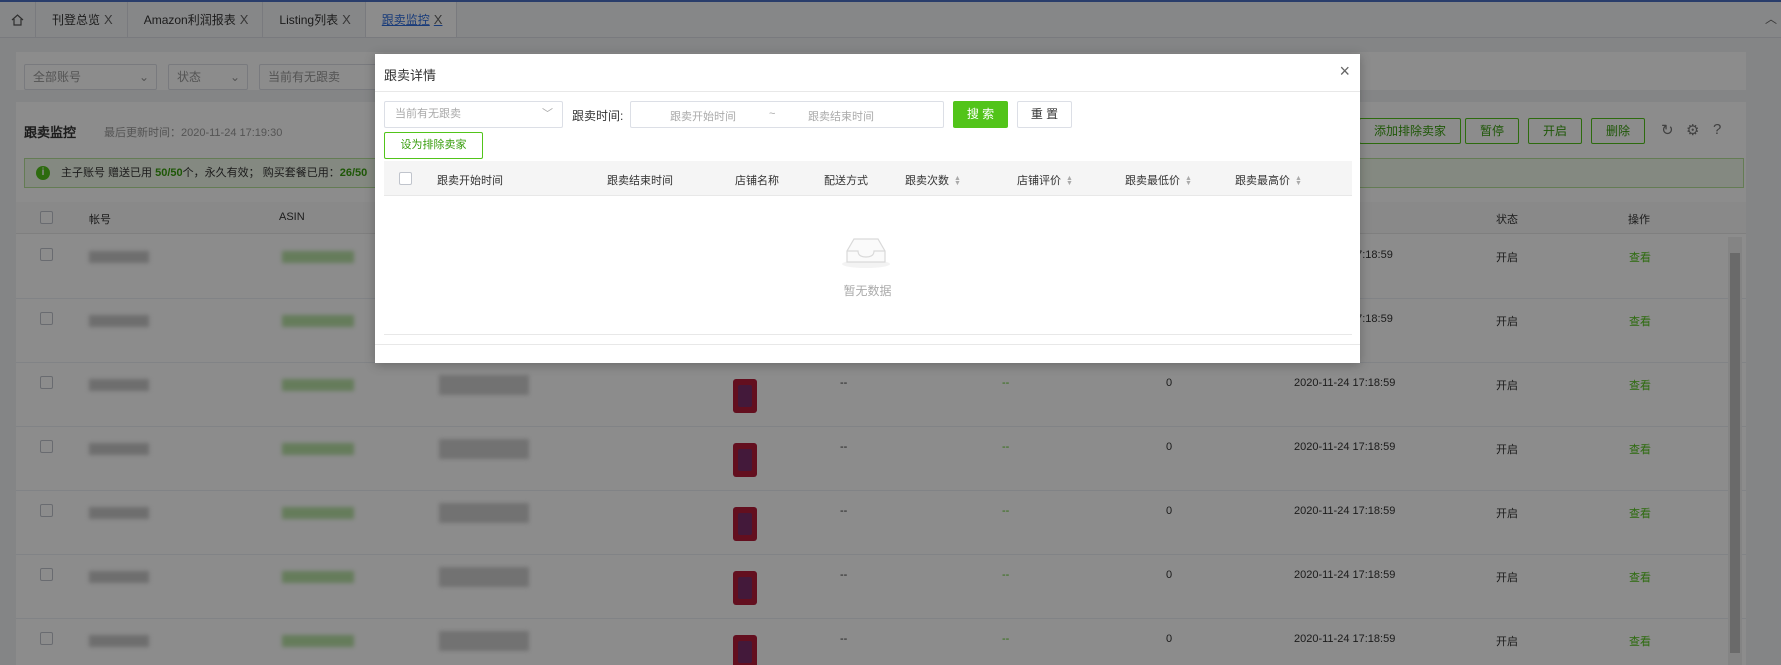  Describe the element at coordinates (927, 181) in the screenshot. I see `col-label: 跟卖次数` at that location.